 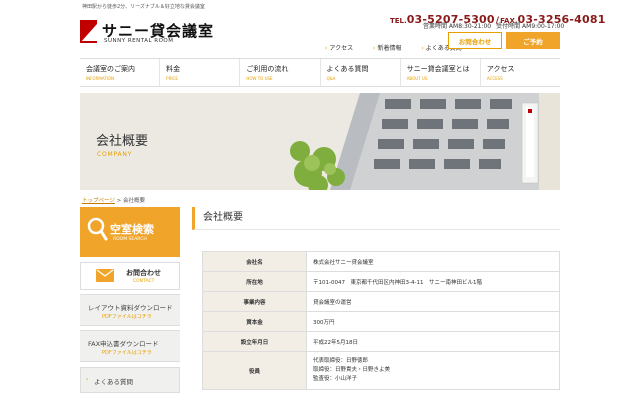 What do you see at coordinates (433, 341) in the screenshot?
I see `row-value: 平成22年5月18日` at bounding box center [433, 341].